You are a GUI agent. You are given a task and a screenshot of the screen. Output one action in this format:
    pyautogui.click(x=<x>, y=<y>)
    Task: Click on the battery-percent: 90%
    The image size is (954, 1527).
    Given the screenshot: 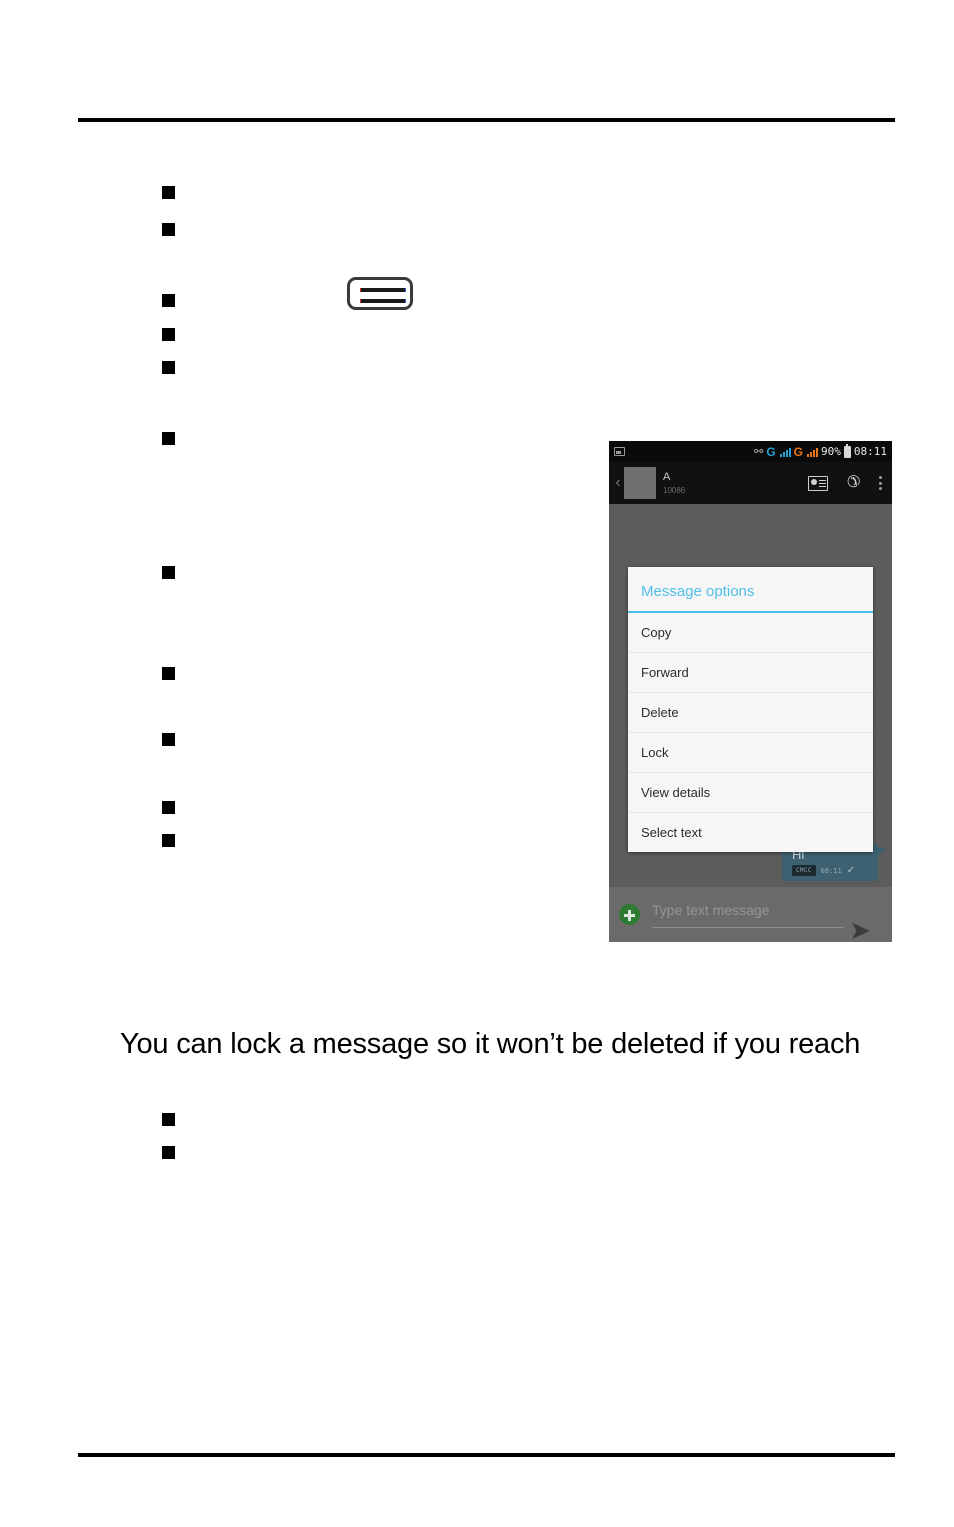 What is the action you would take?
    pyautogui.click(x=831, y=451)
    